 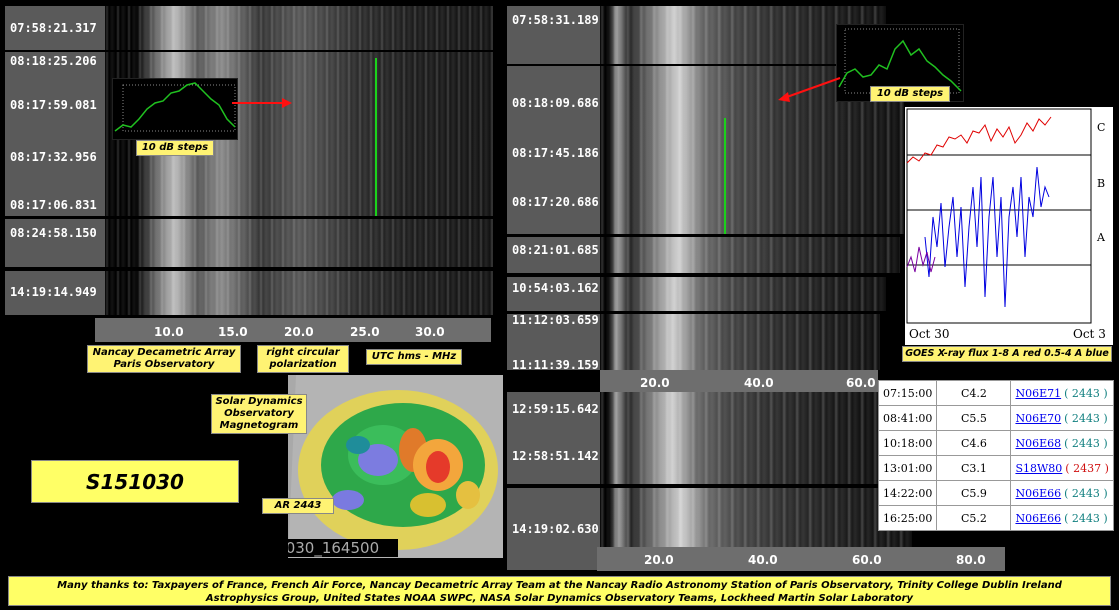 I want to click on active-region-number: ( 2437 ), so click(x=1087, y=468).